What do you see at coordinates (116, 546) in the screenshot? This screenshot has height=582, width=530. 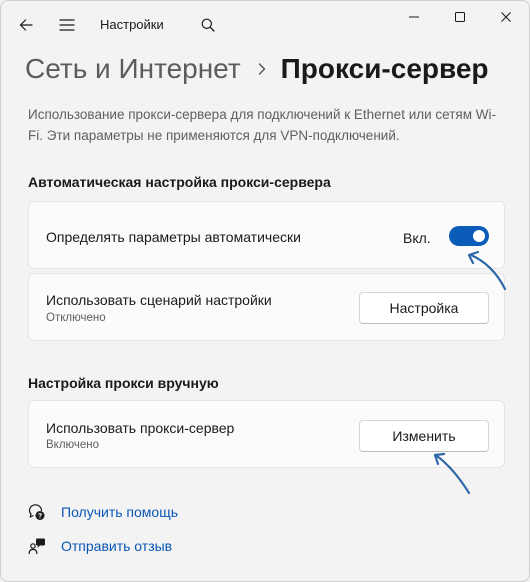 I see `send-feedback-link: Отправить отзыв` at bounding box center [116, 546].